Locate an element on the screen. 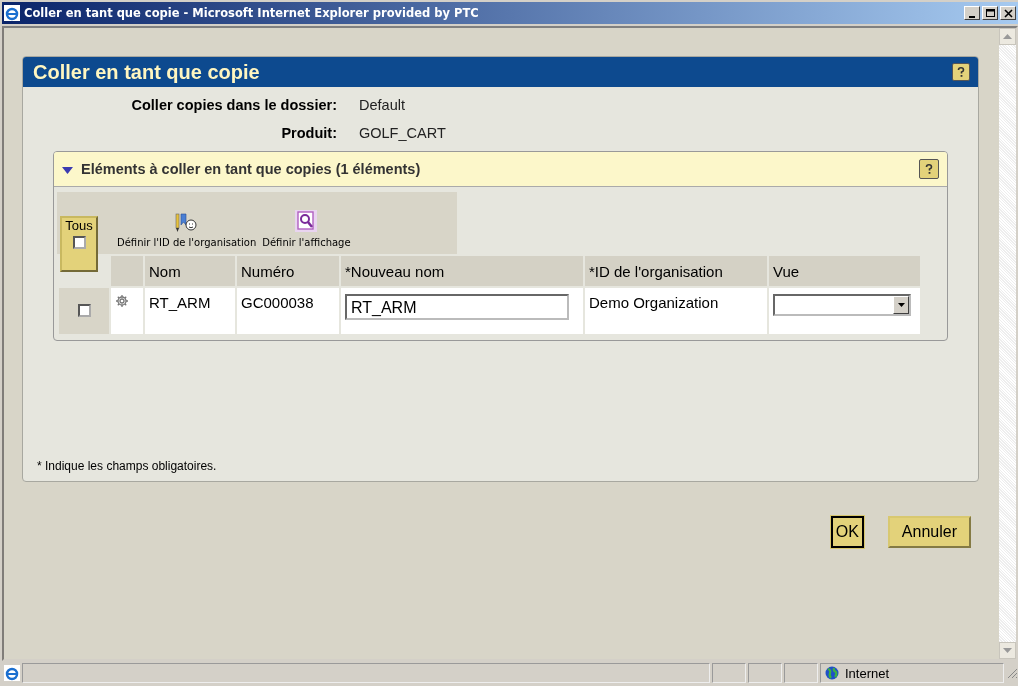 The height and width of the screenshot is (686, 1018). view-dropdown is located at coordinates (842, 305).